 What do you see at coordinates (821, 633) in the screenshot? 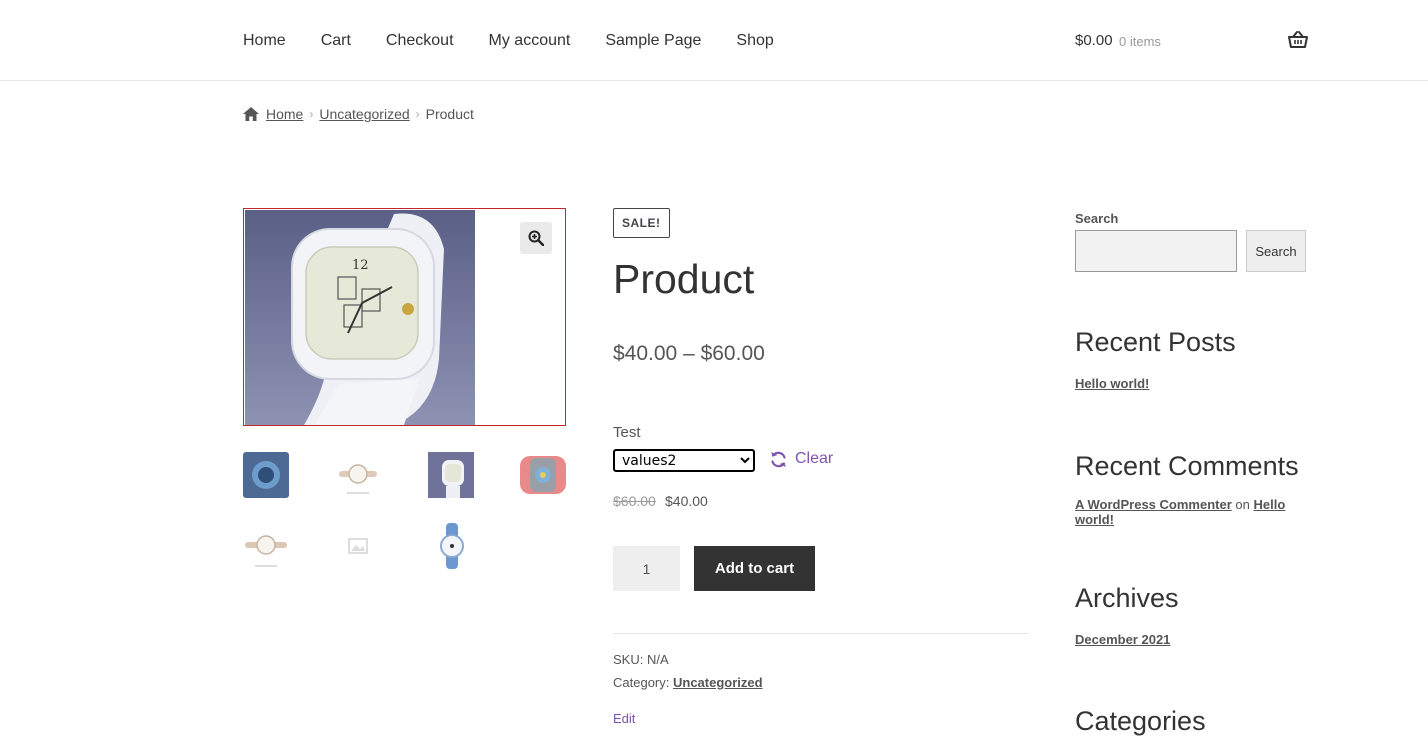
I see `divider` at bounding box center [821, 633].